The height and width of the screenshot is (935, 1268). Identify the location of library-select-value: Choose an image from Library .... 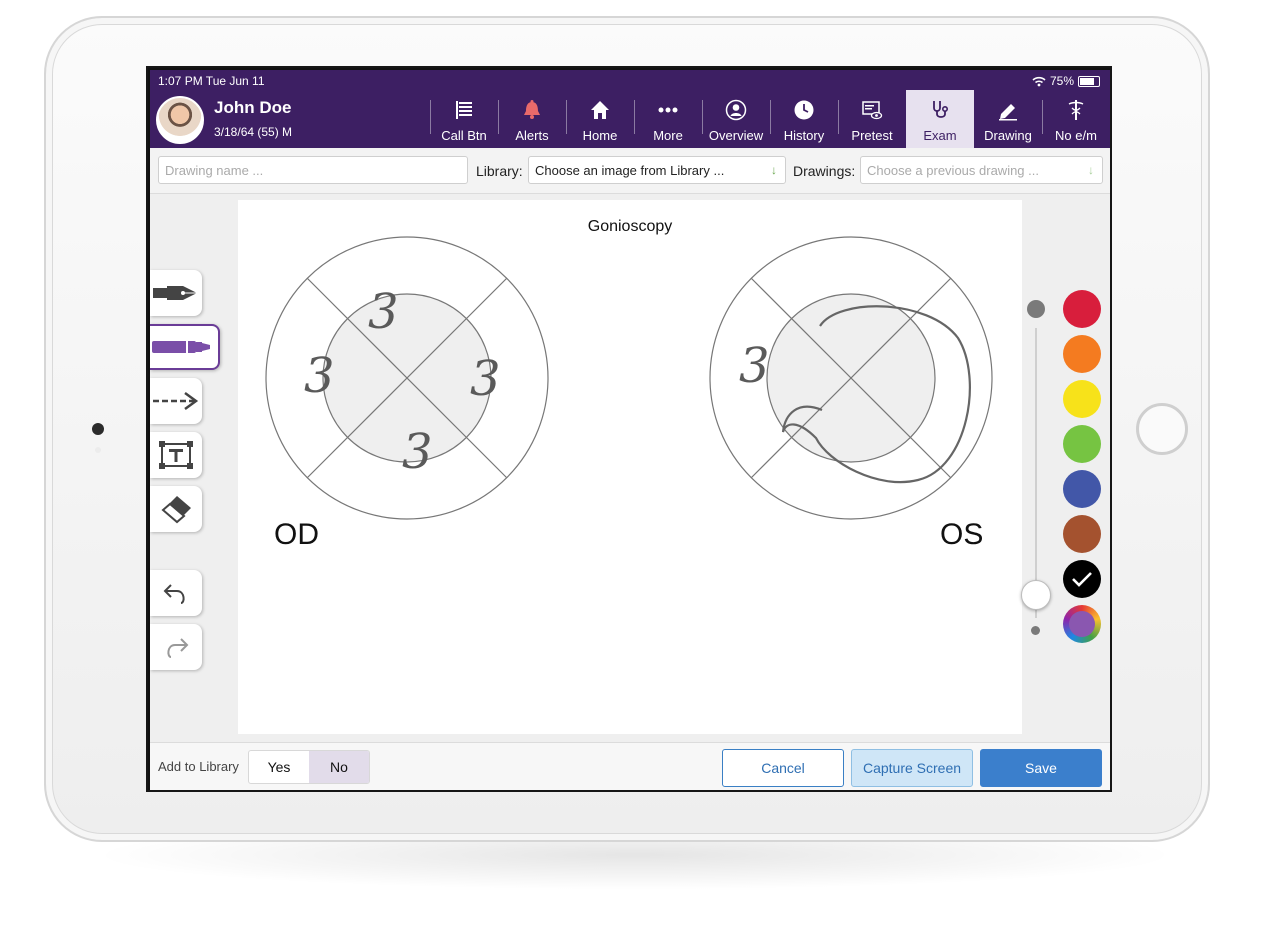
(630, 170).